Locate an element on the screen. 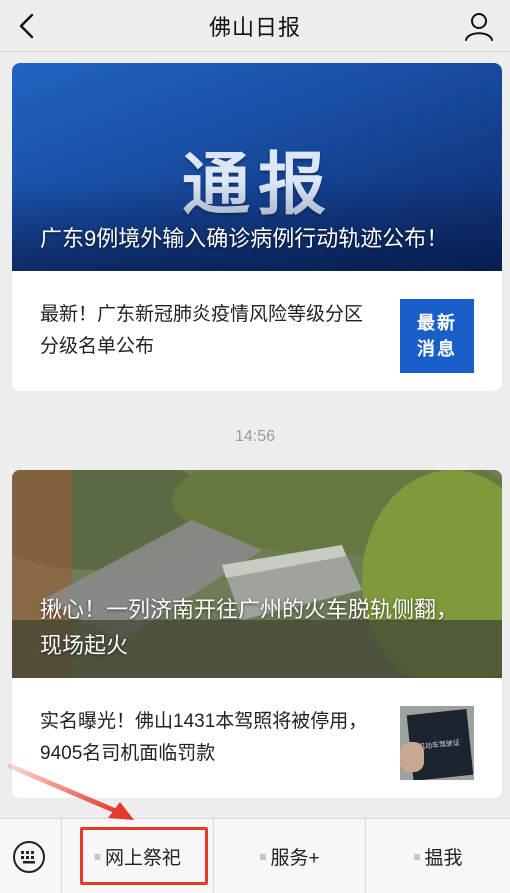 This screenshot has height=893, width=510. page-title: 佛山日报 is located at coordinates (254, 27).